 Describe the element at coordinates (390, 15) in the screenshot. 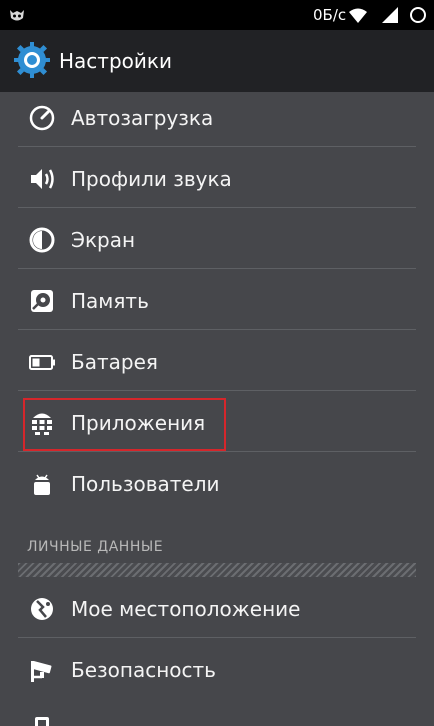

I see `signal-icon` at that location.